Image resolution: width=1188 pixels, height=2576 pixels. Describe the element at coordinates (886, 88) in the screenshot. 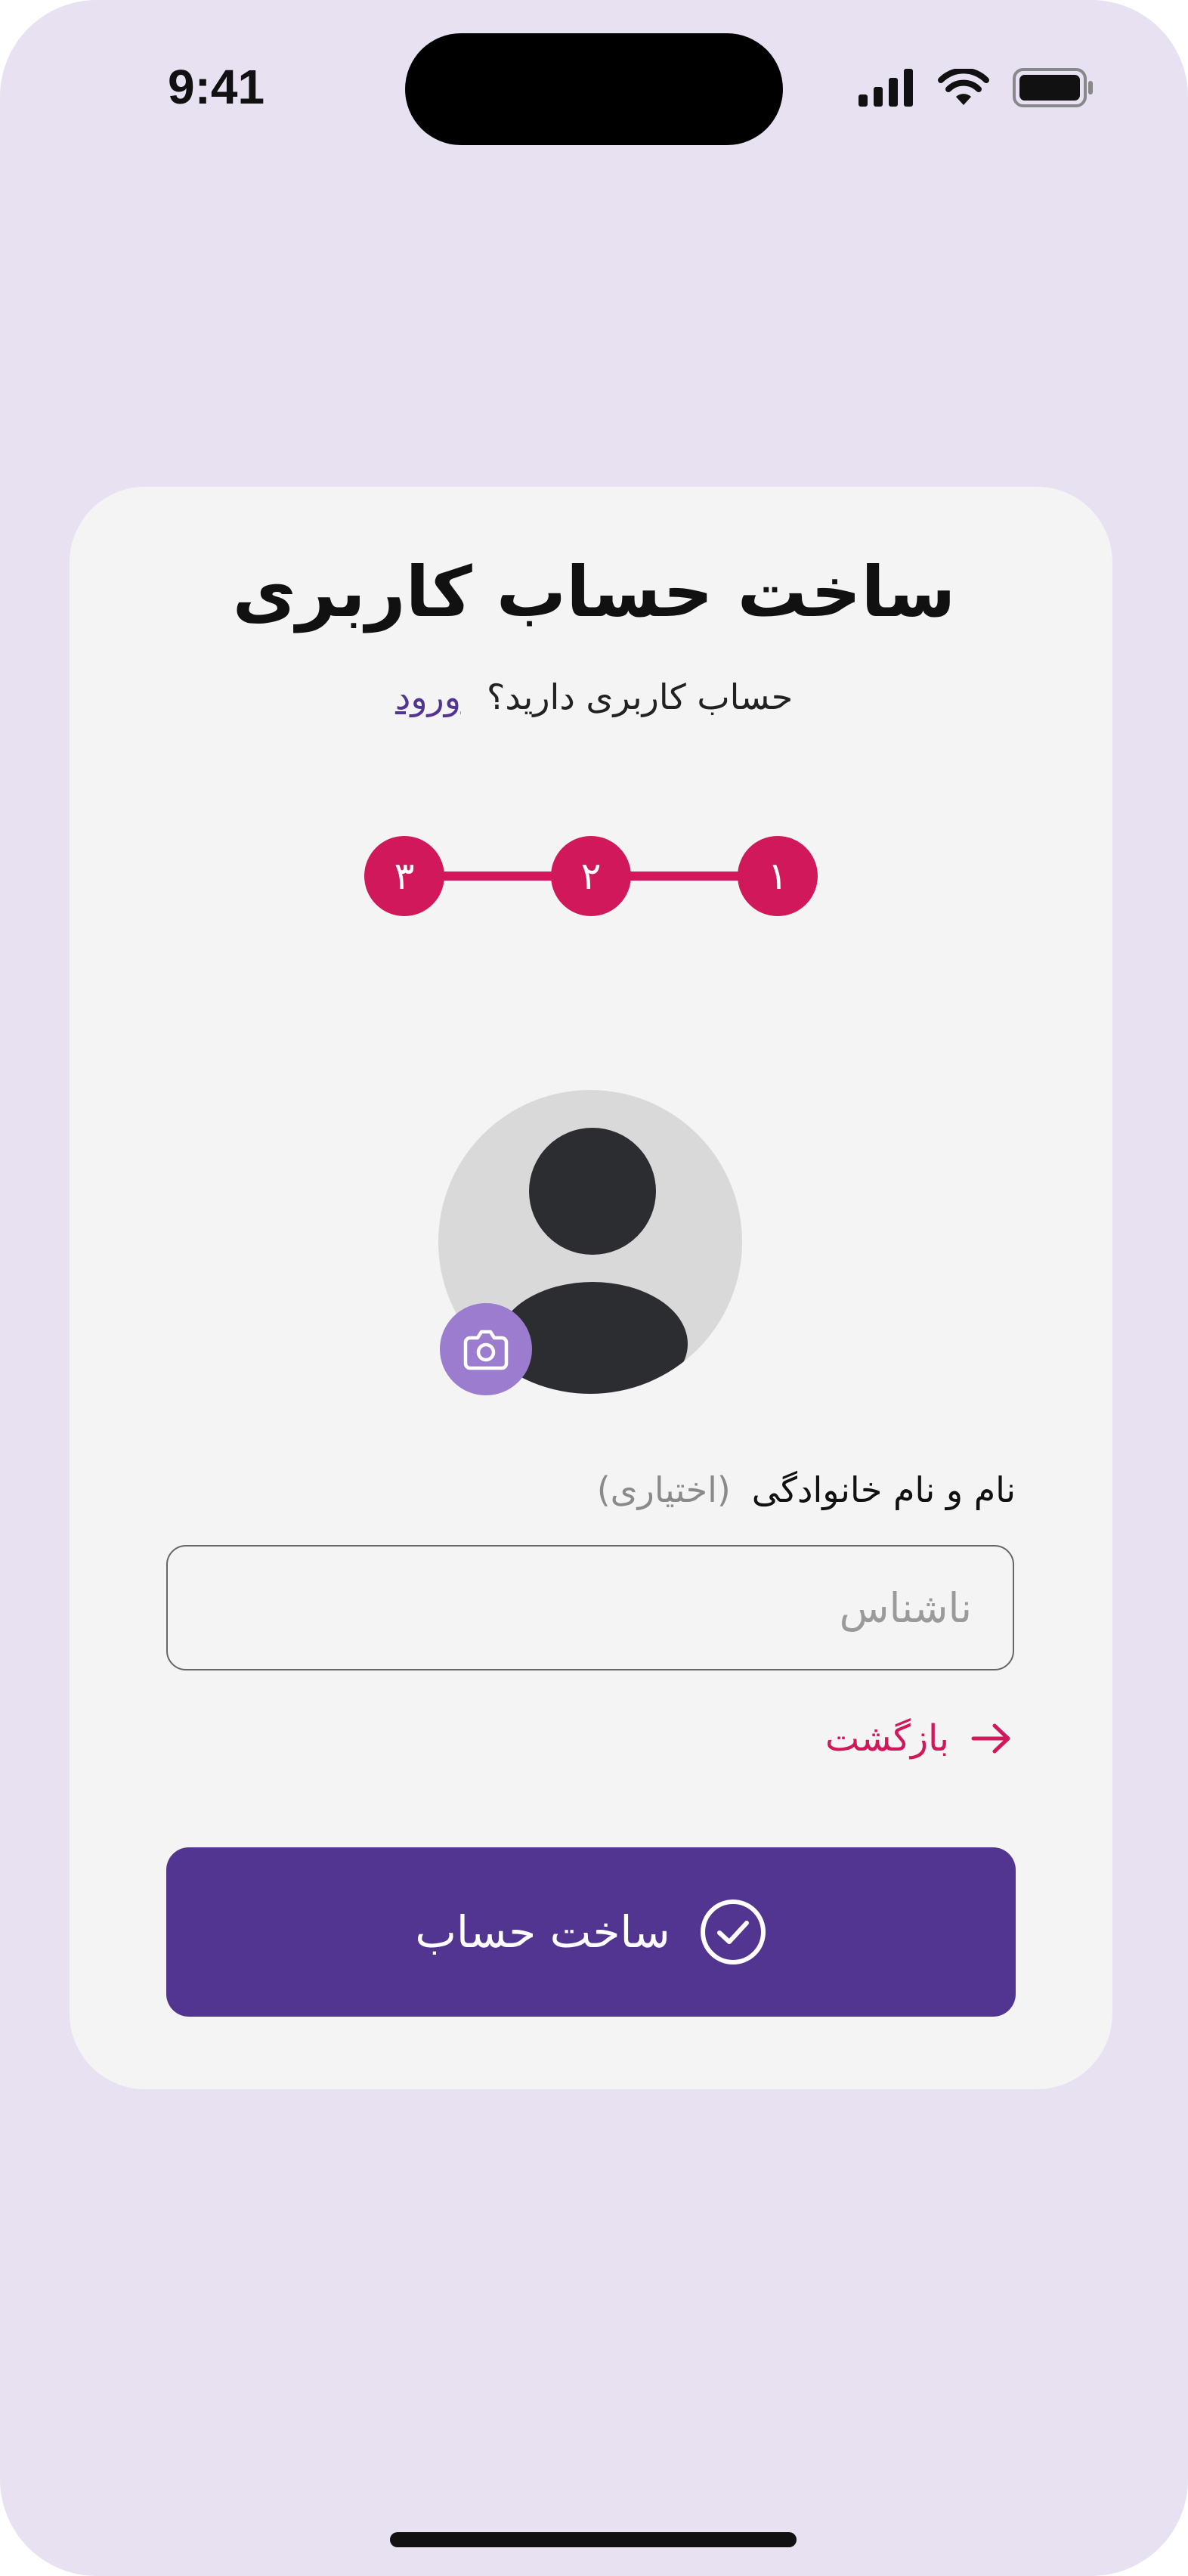

I see `cellular-signal-icon` at that location.